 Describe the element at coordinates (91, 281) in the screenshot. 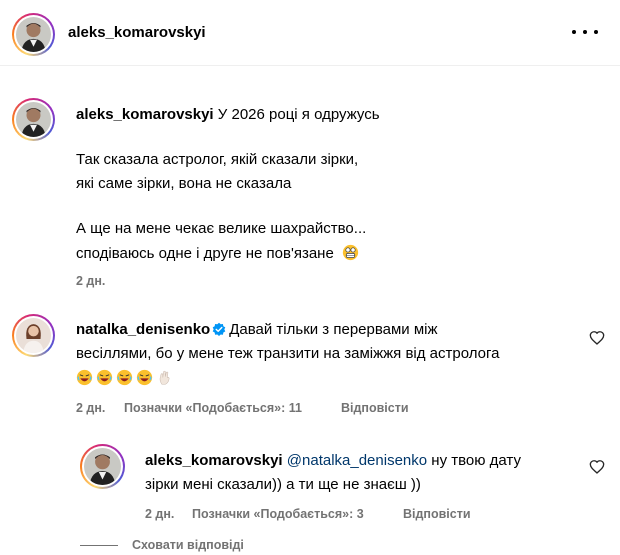

I see `post-time: 2 дн.` at that location.